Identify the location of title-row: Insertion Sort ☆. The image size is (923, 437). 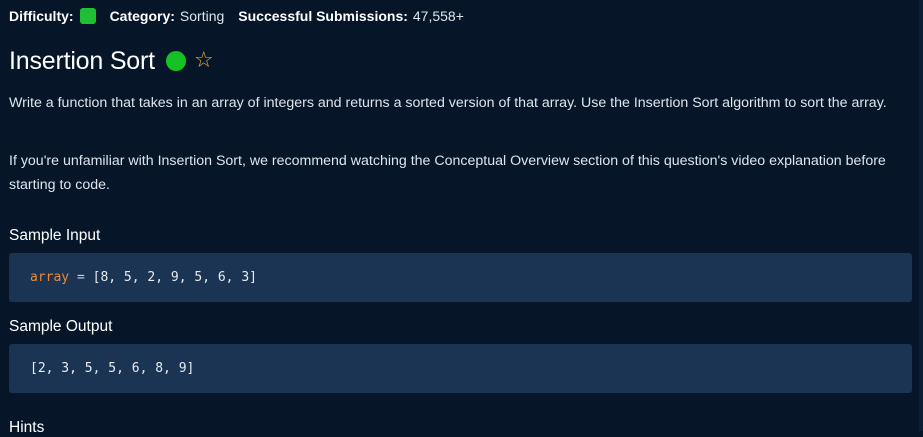
(111, 61).